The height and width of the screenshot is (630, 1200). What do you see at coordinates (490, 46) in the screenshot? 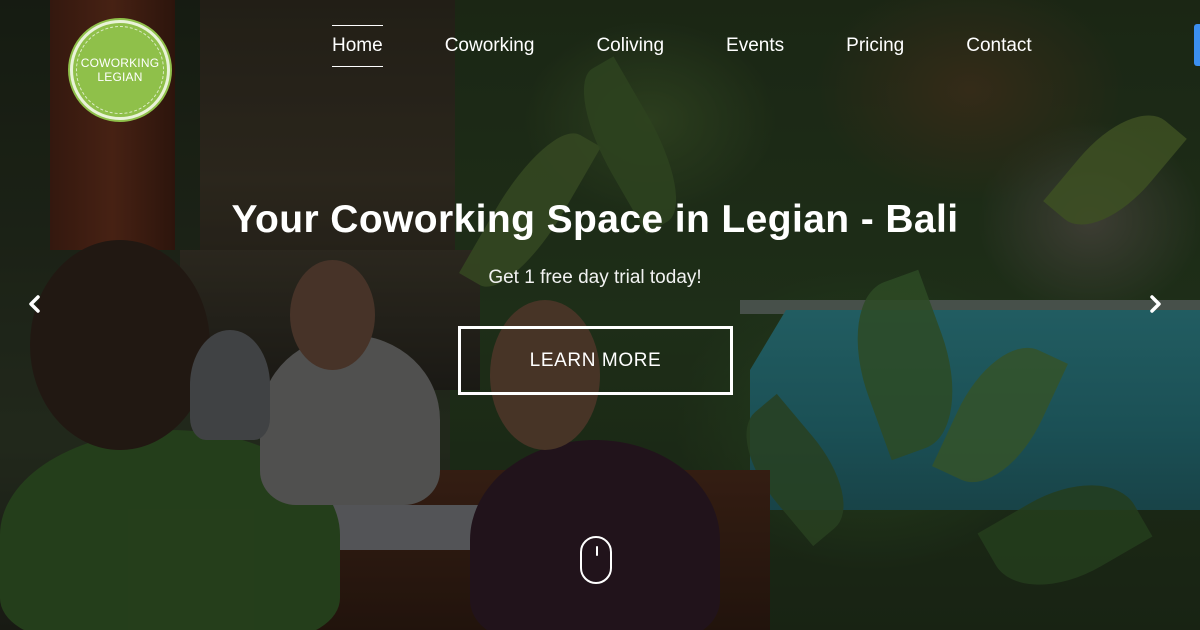
I see `nav-item-coworking: Coworking` at bounding box center [490, 46].